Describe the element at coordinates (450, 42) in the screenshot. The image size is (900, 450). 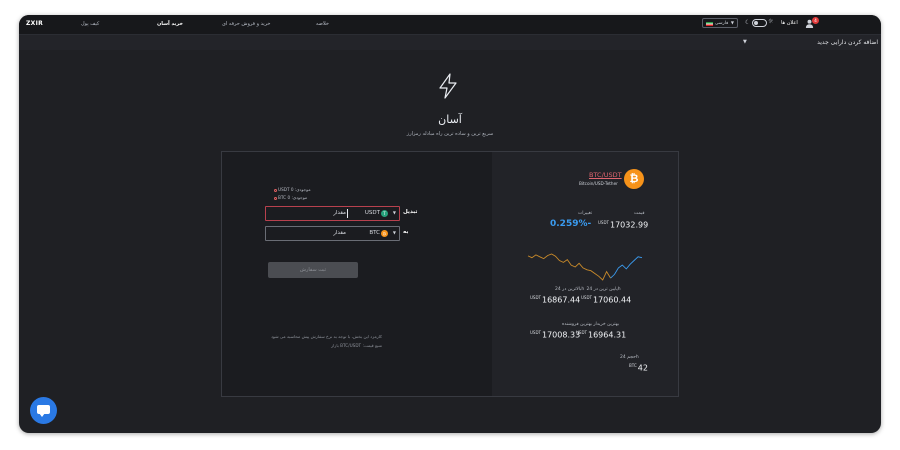
I see `asset-bar: اضافه کردن دارایی جدید ▼` at that location.